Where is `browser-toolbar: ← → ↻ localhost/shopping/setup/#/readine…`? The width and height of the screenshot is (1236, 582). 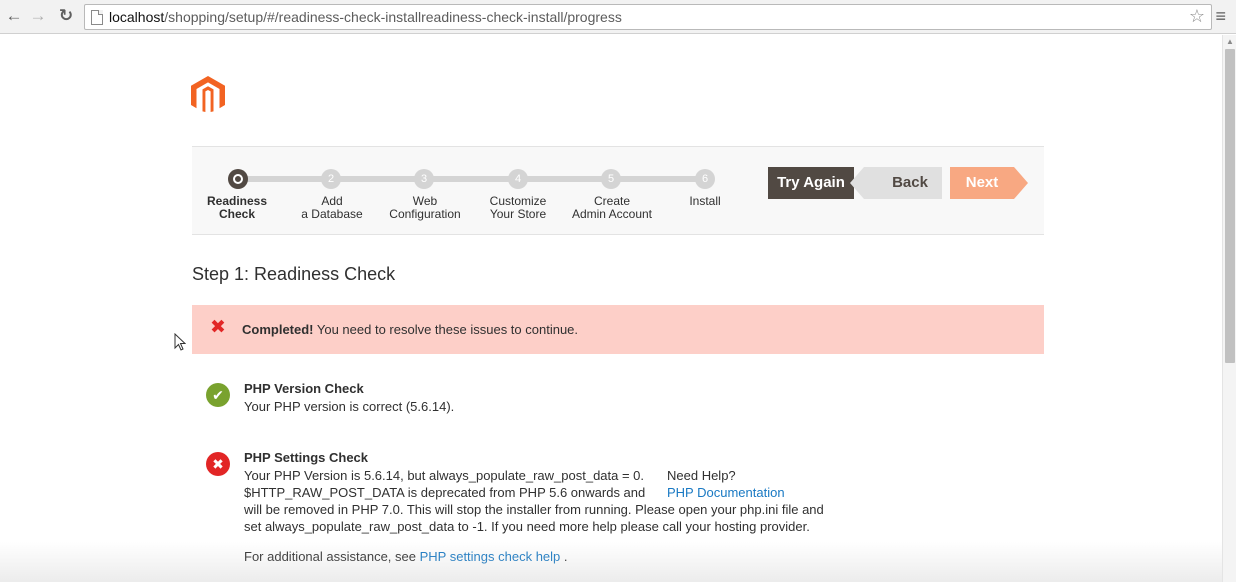
browser-toolbar: ← → ↻ localhost/shopping/setup/#/readine… is located at coordinates (618, 17).